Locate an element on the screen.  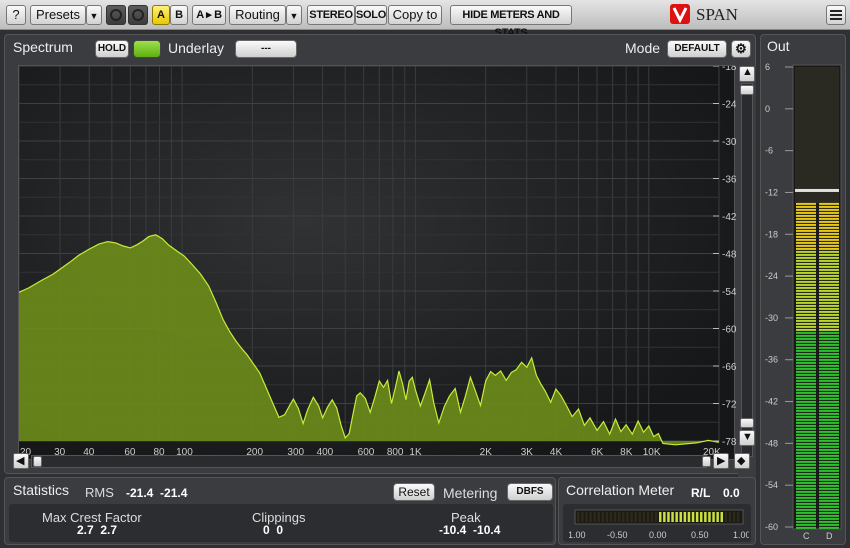
routing-dropdown-button: ▼ is located at coordinates (294, 15).